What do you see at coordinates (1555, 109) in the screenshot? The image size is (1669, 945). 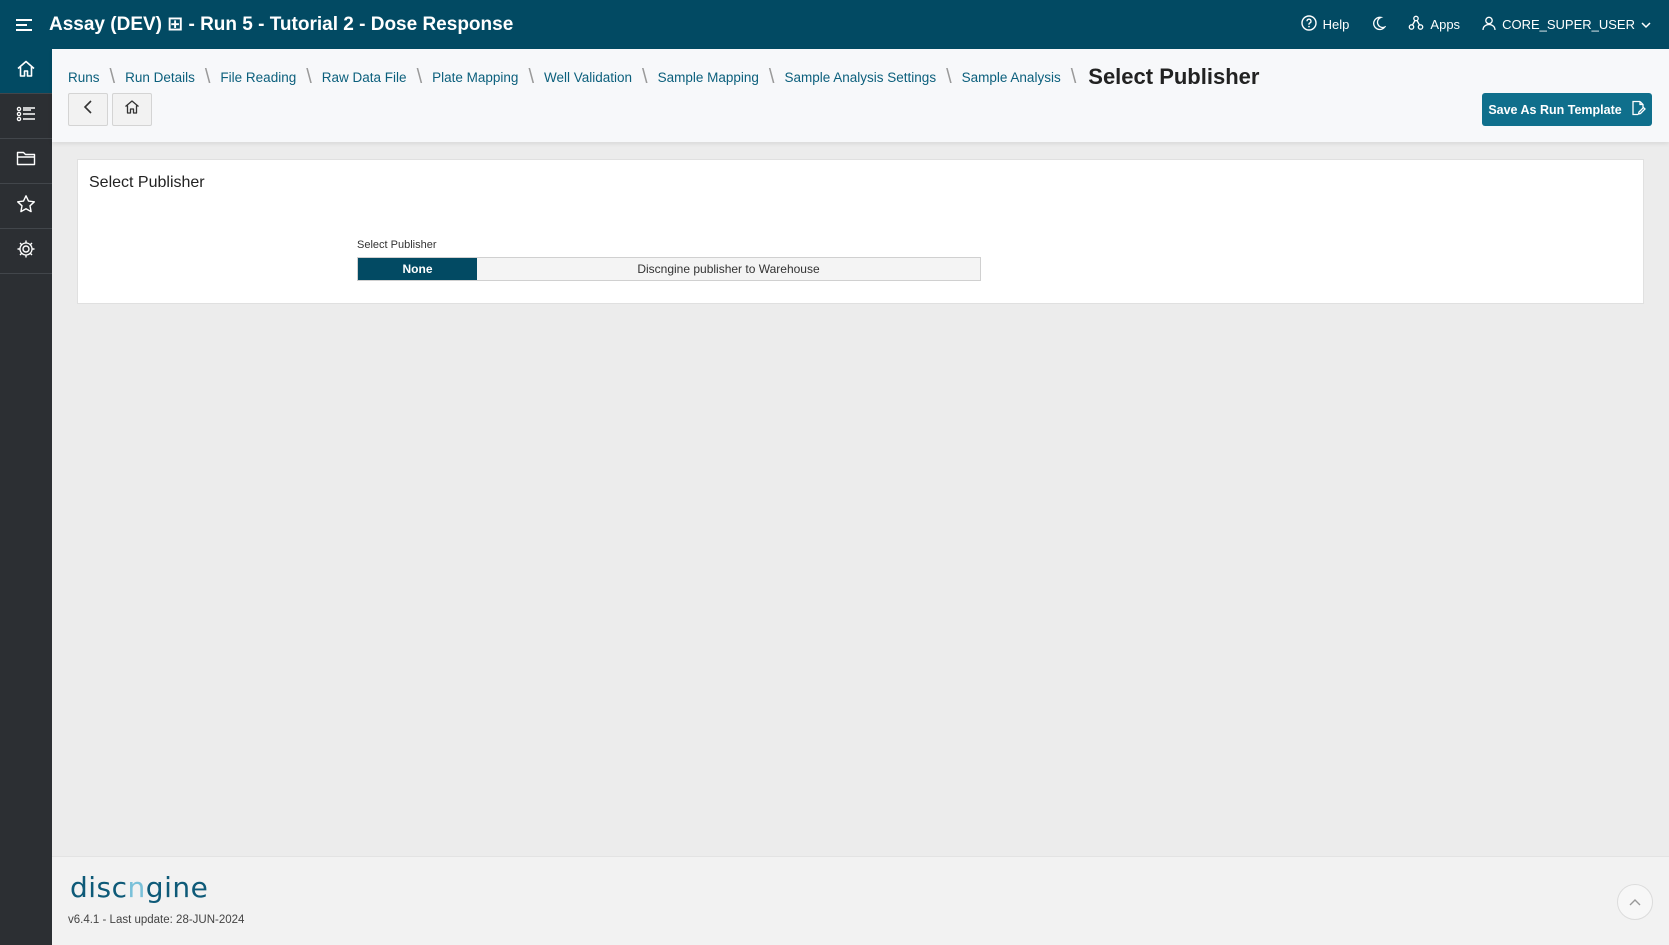 I see `save-template-label: Save As Run Template` at bounding box center [1555, 109].